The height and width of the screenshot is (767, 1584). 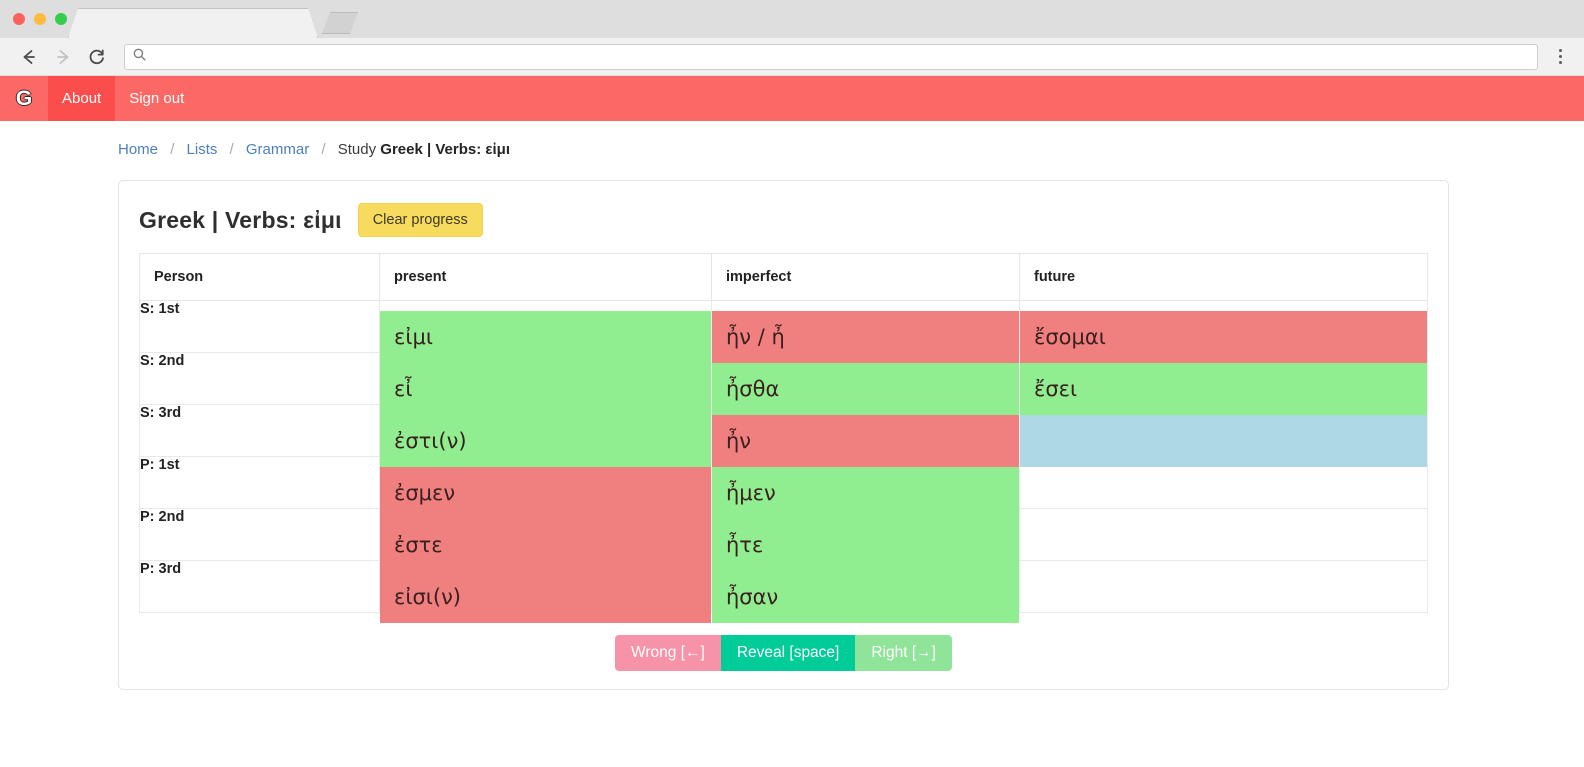 I want to click on site-navbar: G About Sign out, so click(x=792, y=98).